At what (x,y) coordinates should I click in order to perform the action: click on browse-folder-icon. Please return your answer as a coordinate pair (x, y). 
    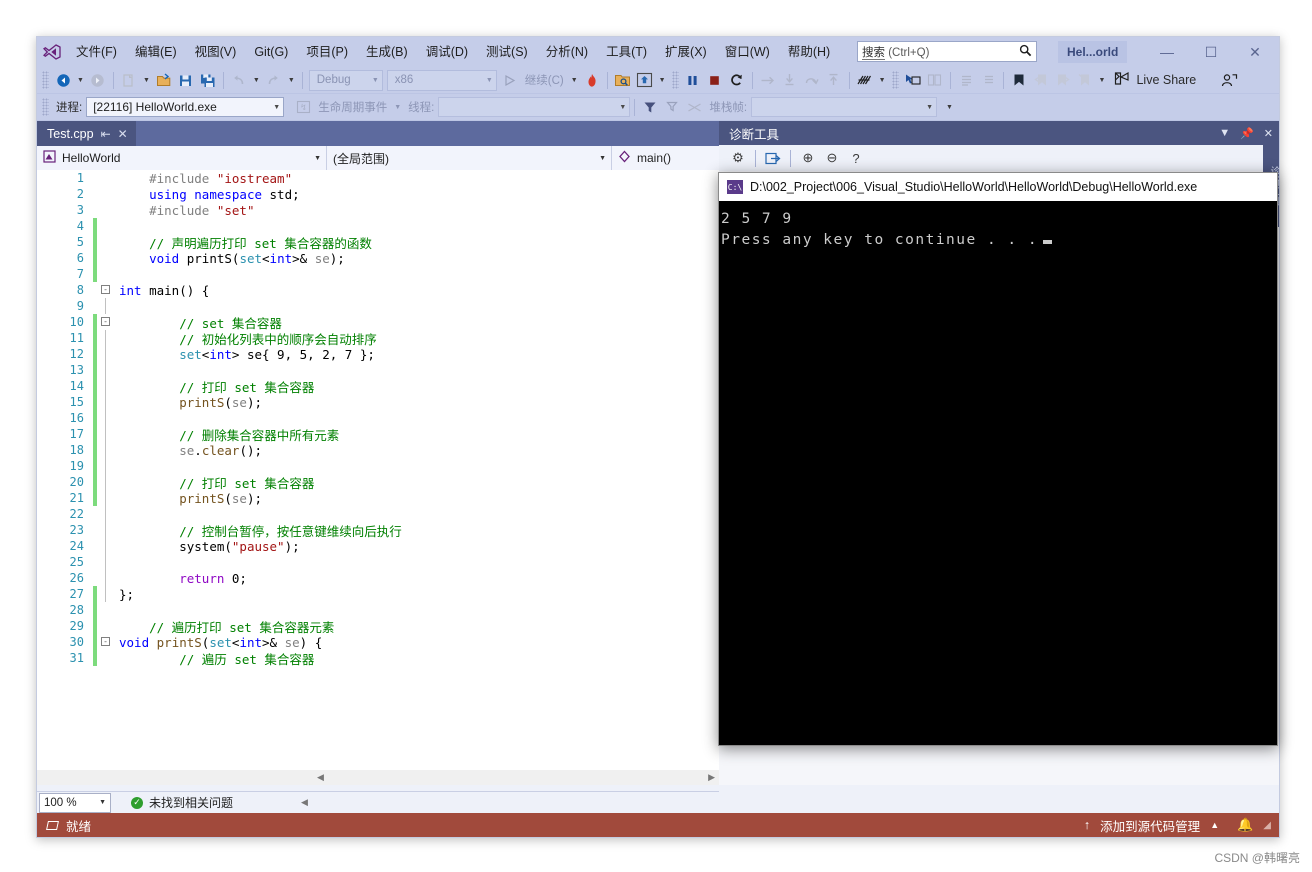
    Looking at the image, I should click on (623, 80).